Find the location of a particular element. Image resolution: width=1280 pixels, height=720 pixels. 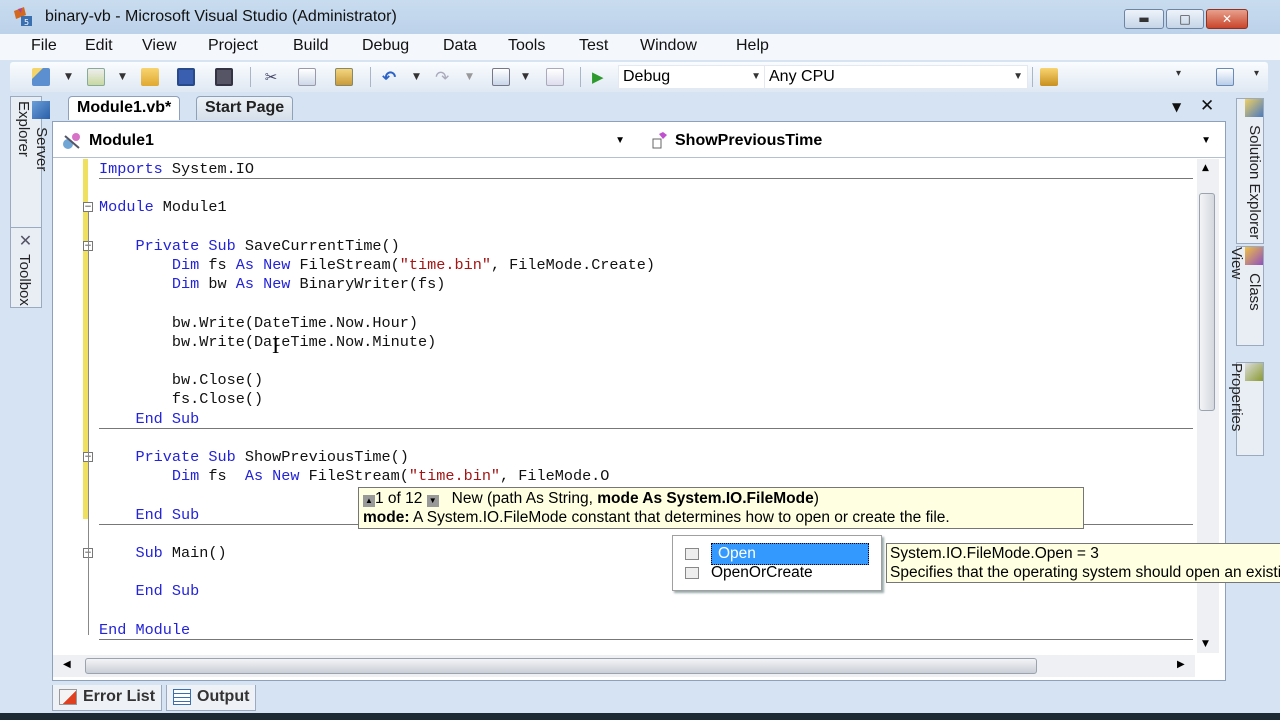

completion-item-open-or-create: OpenOrCreate is located at coordinates (749, 573).